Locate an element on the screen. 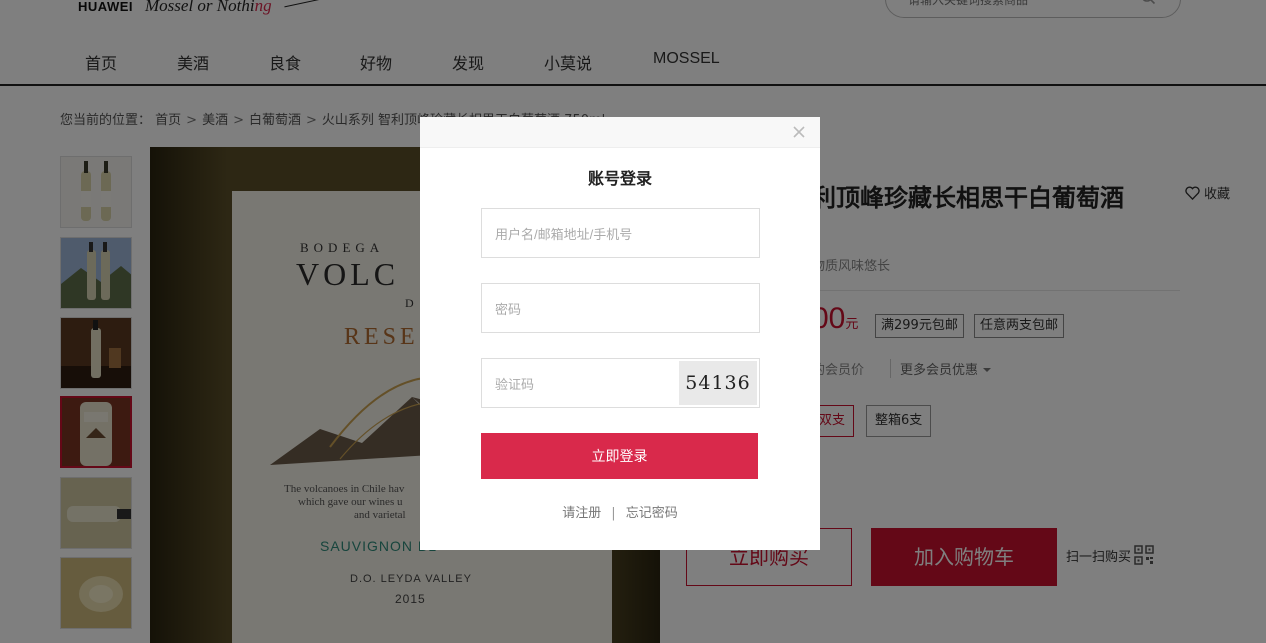 This screenshot has height=643, width=1266. close-icon is located at coordinates (799, 132).